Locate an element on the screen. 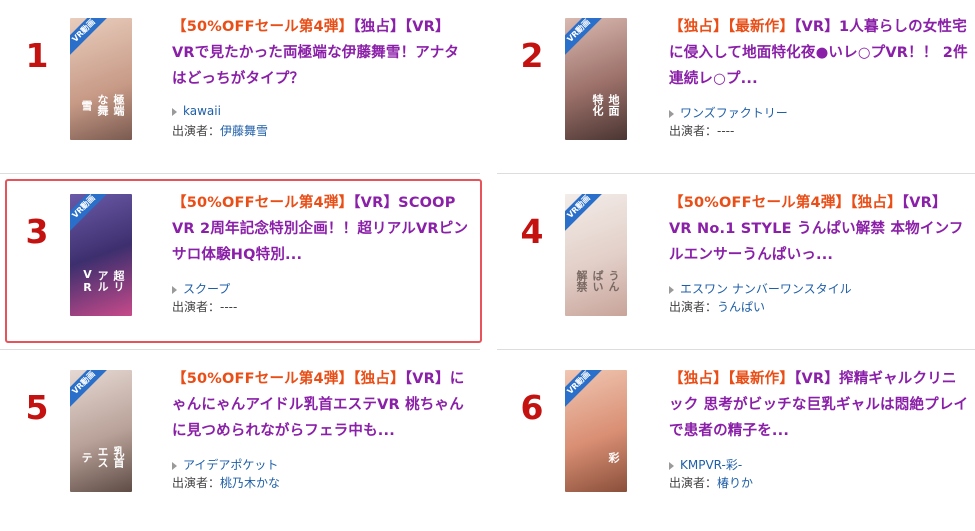 Image resolution: width=975 pixels, height=531 pixels. rank-number: 1 is located at coordinates (37, 55).